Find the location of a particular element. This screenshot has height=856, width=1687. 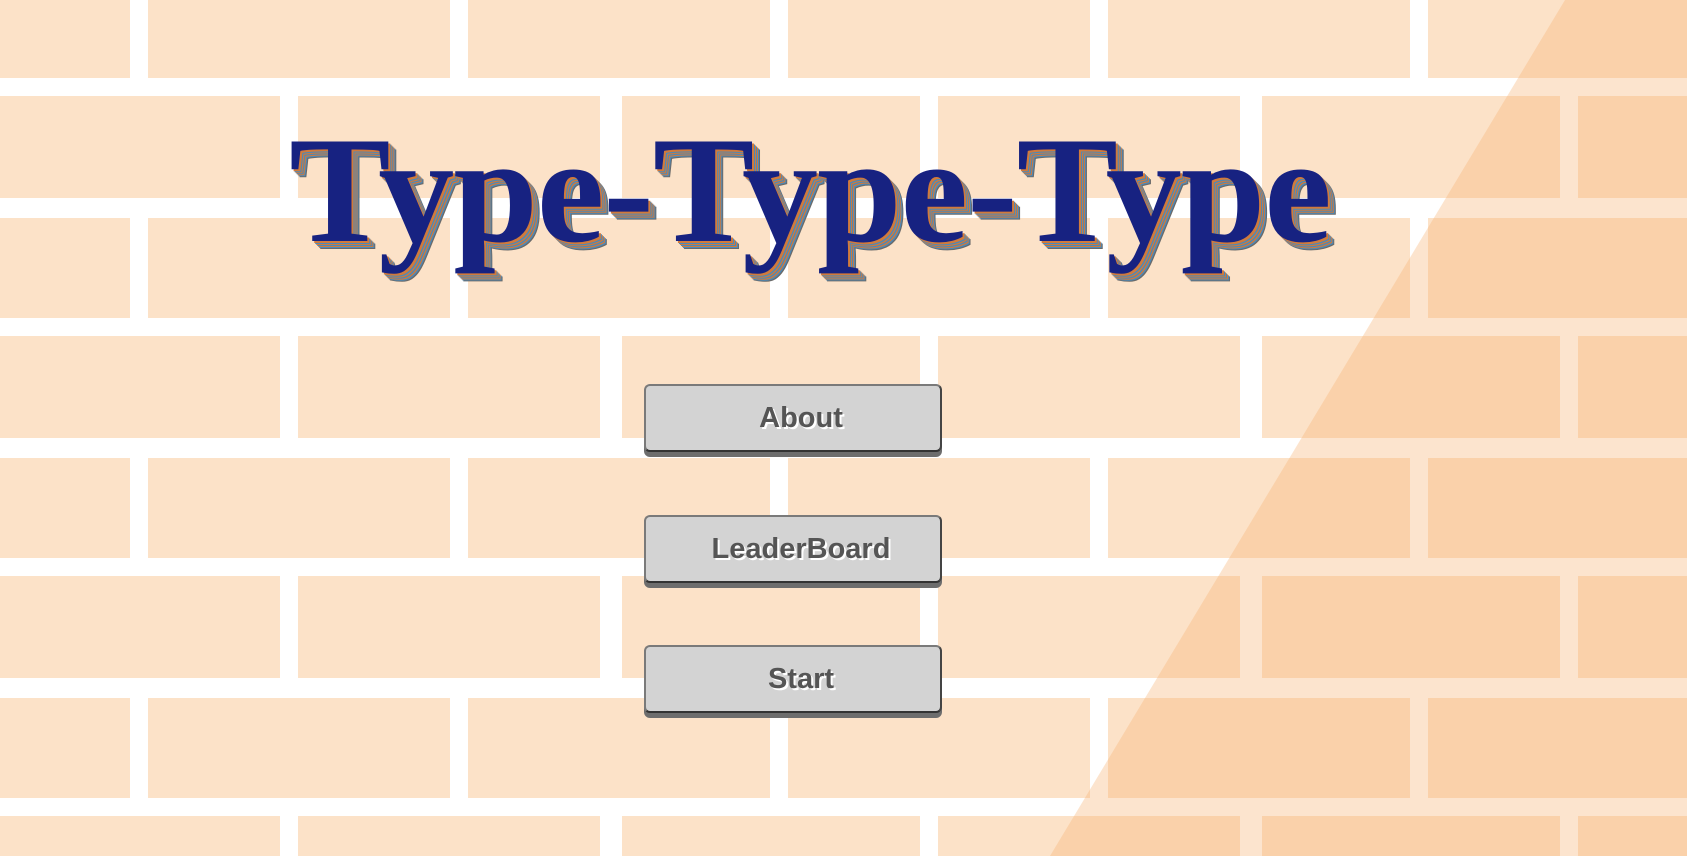

about-button: About is located at coordinates (793, 418).